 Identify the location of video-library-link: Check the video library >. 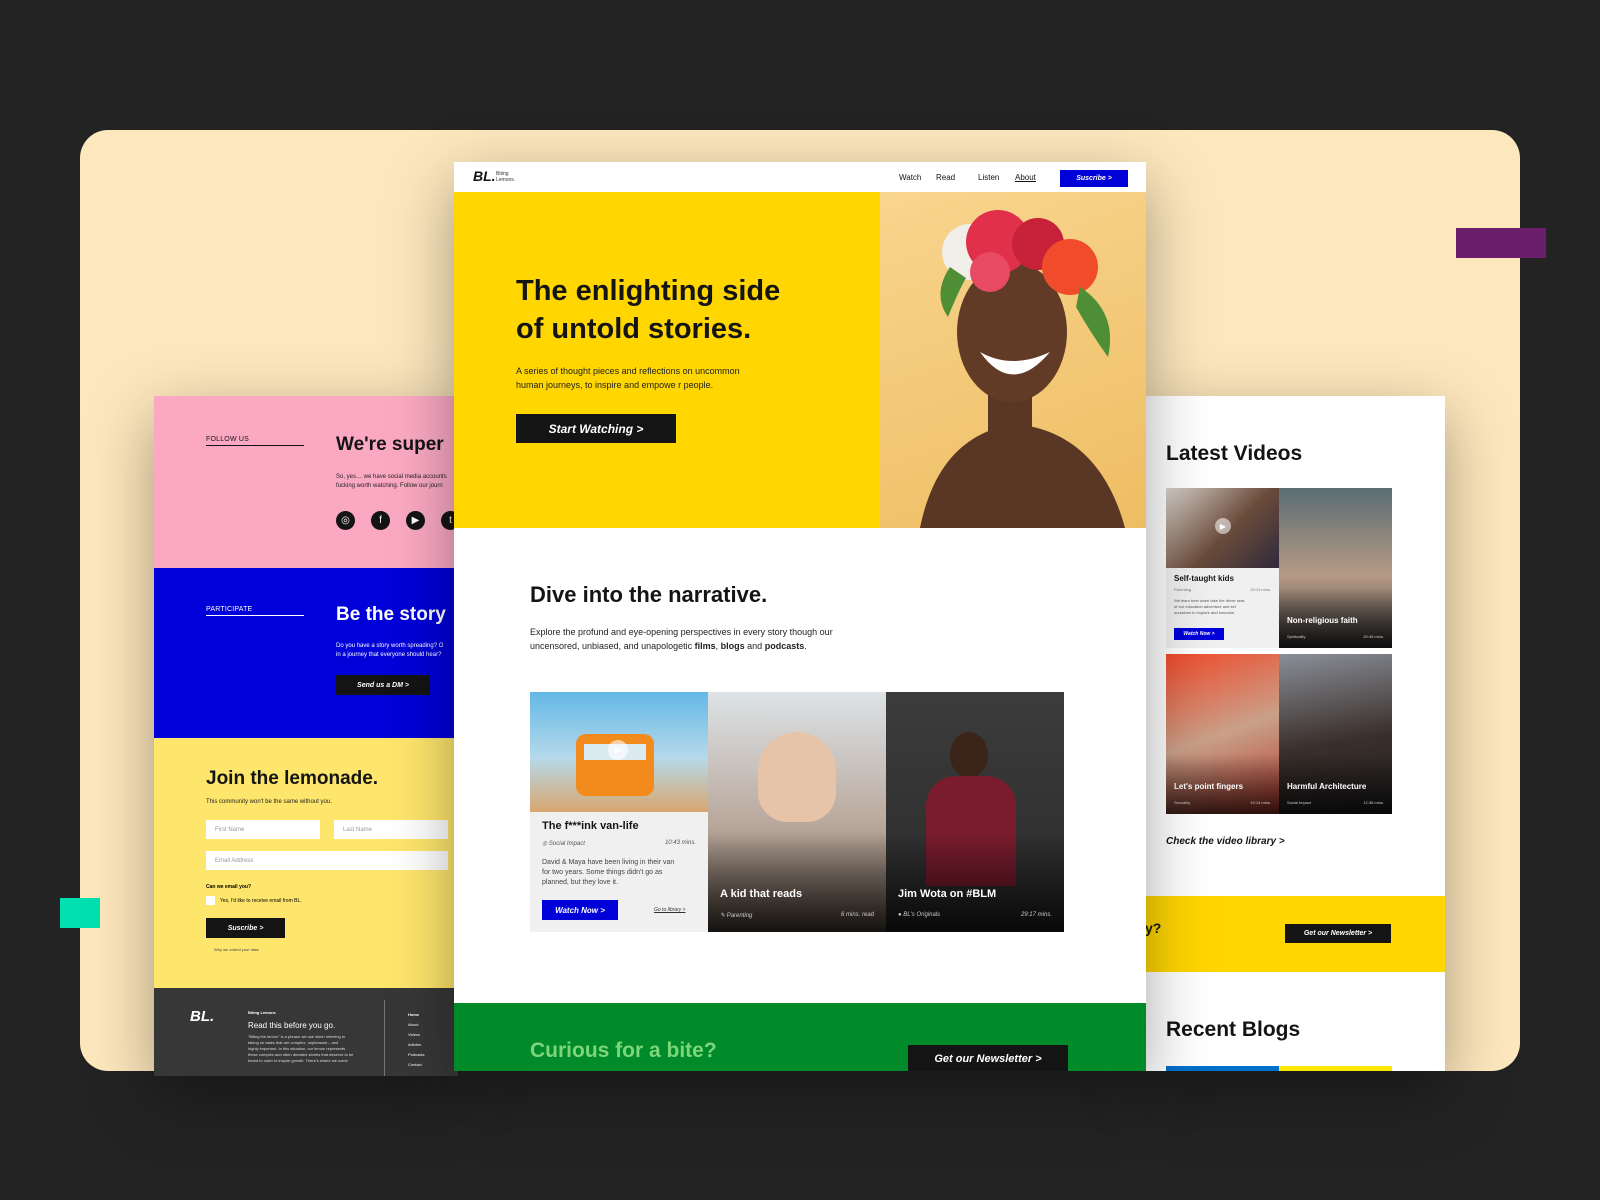
(1225, 841).